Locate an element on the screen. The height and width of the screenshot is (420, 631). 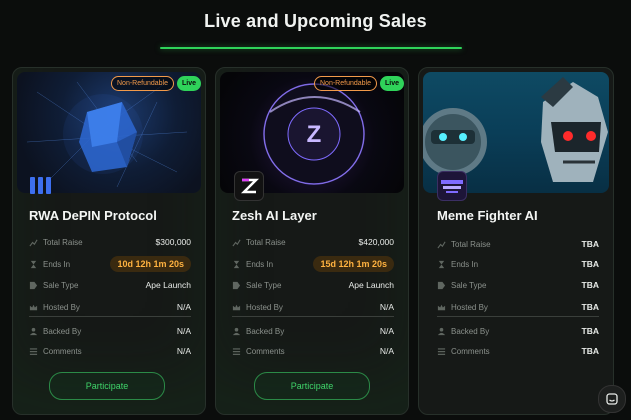
ends-in-row: Ends In TBA is located at coordinates (518, 264).